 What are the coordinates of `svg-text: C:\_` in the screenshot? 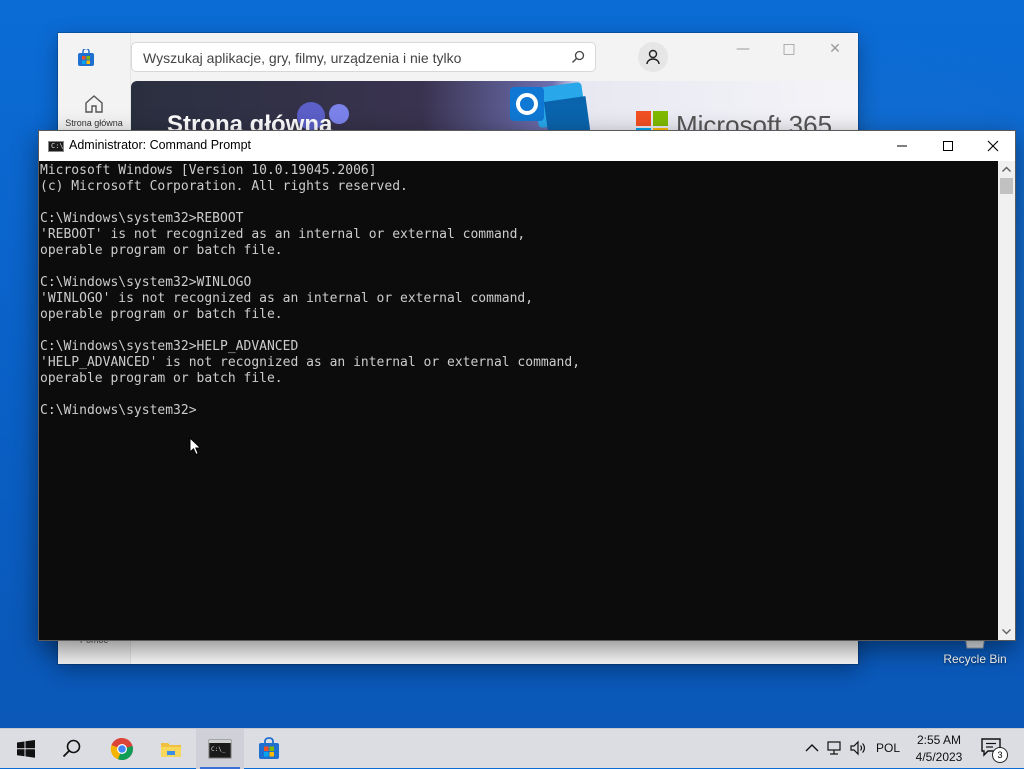 It's located at (218, 749).